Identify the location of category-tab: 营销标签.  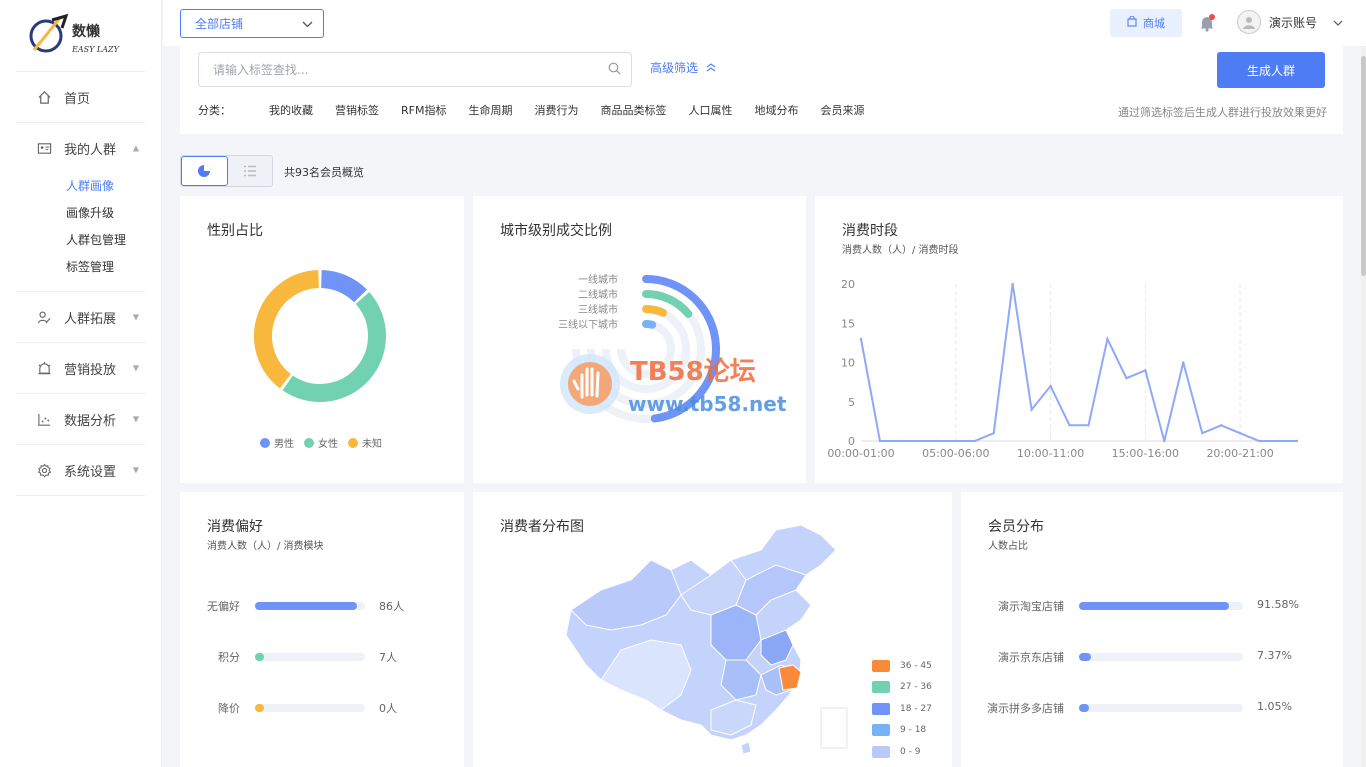
(357, 110).